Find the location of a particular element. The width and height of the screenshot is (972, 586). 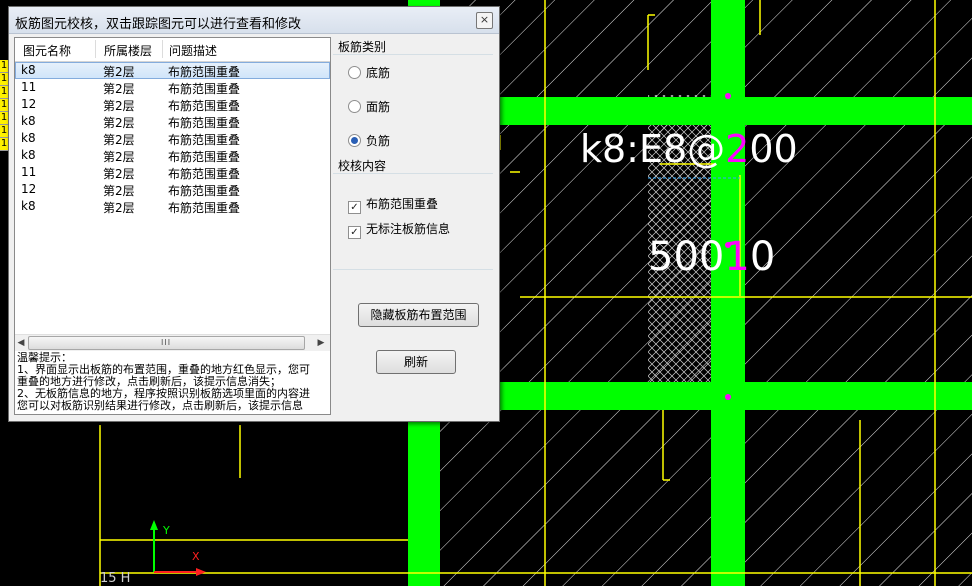

rebar-type-group-label: 板筋类别 is located at coordinates (362, 47).